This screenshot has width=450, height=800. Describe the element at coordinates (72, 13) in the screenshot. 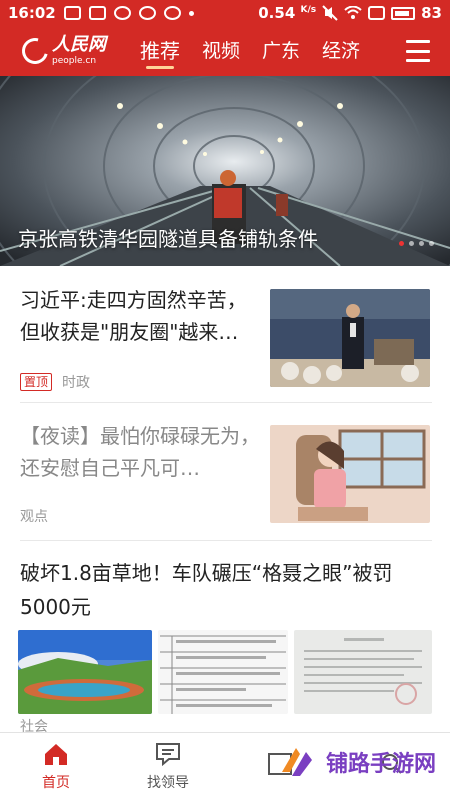

I see `upload-icon` at that location.